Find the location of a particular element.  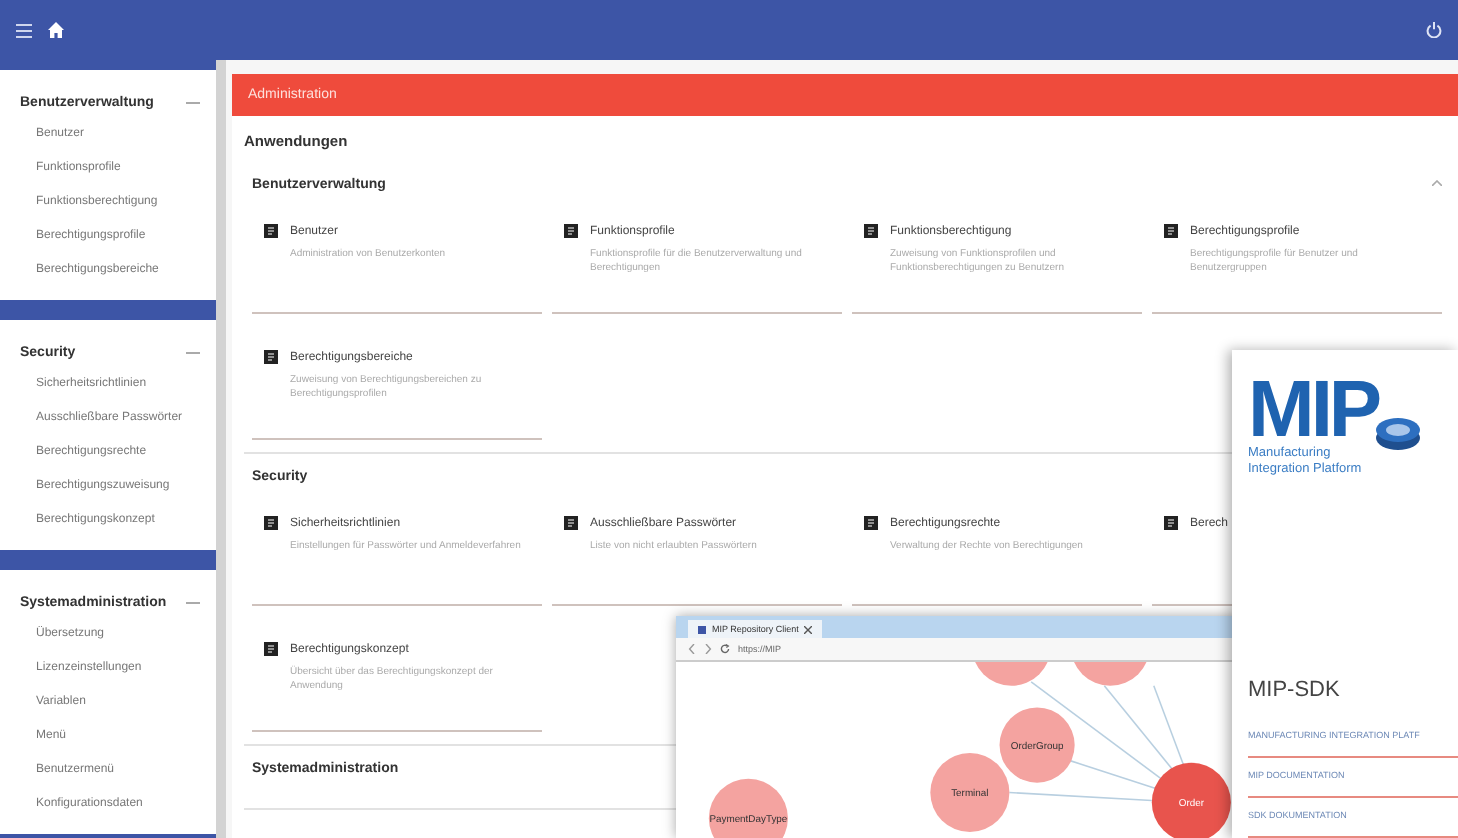

menu-icon is located at coordinates (24, 30).